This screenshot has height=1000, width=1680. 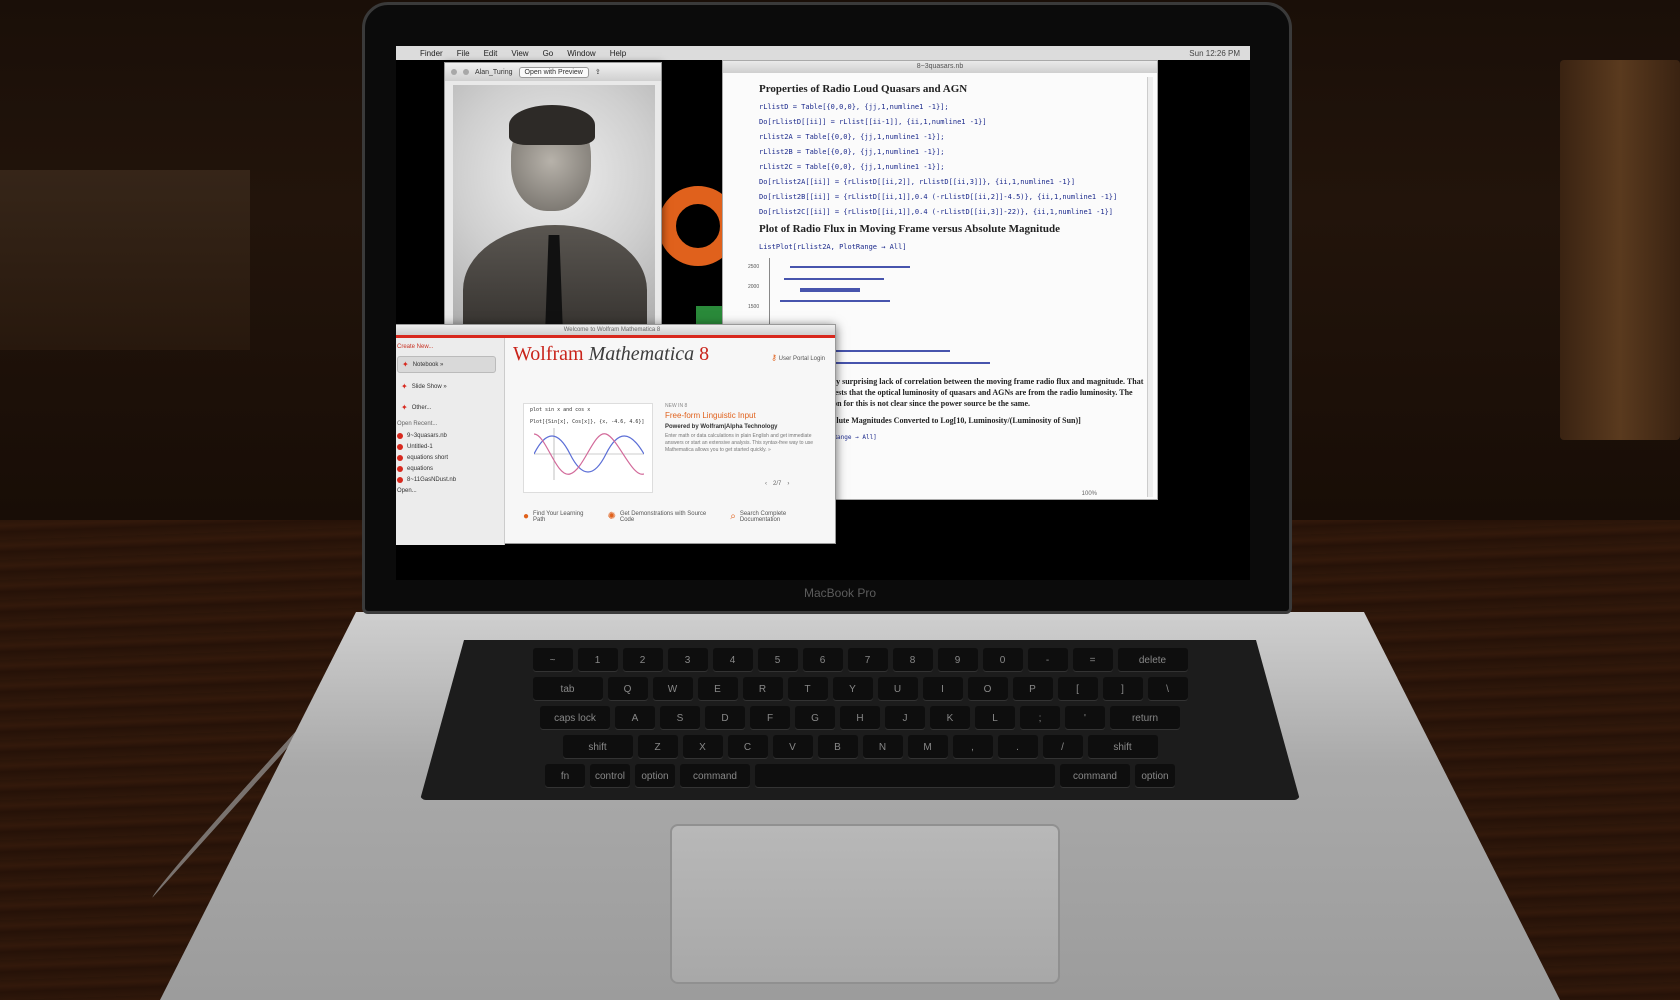 I want to click on menu-go: Go, so click(x=548, y=53).